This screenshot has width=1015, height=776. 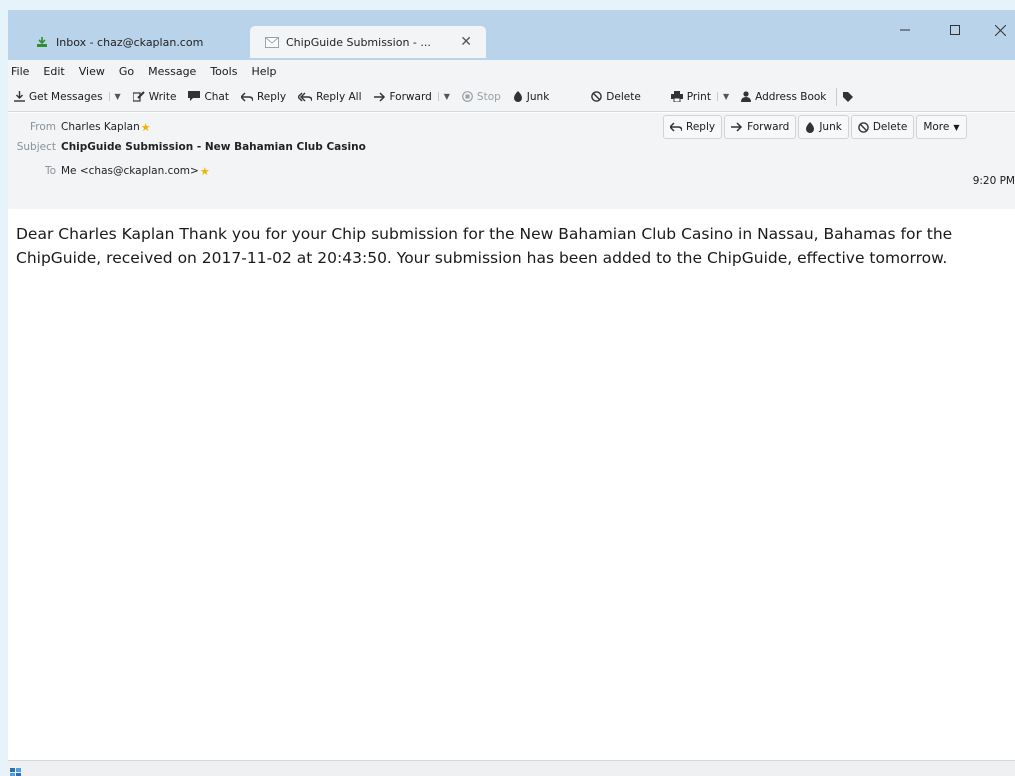 I want to click on printer-icon, so click(x=676, y=96).